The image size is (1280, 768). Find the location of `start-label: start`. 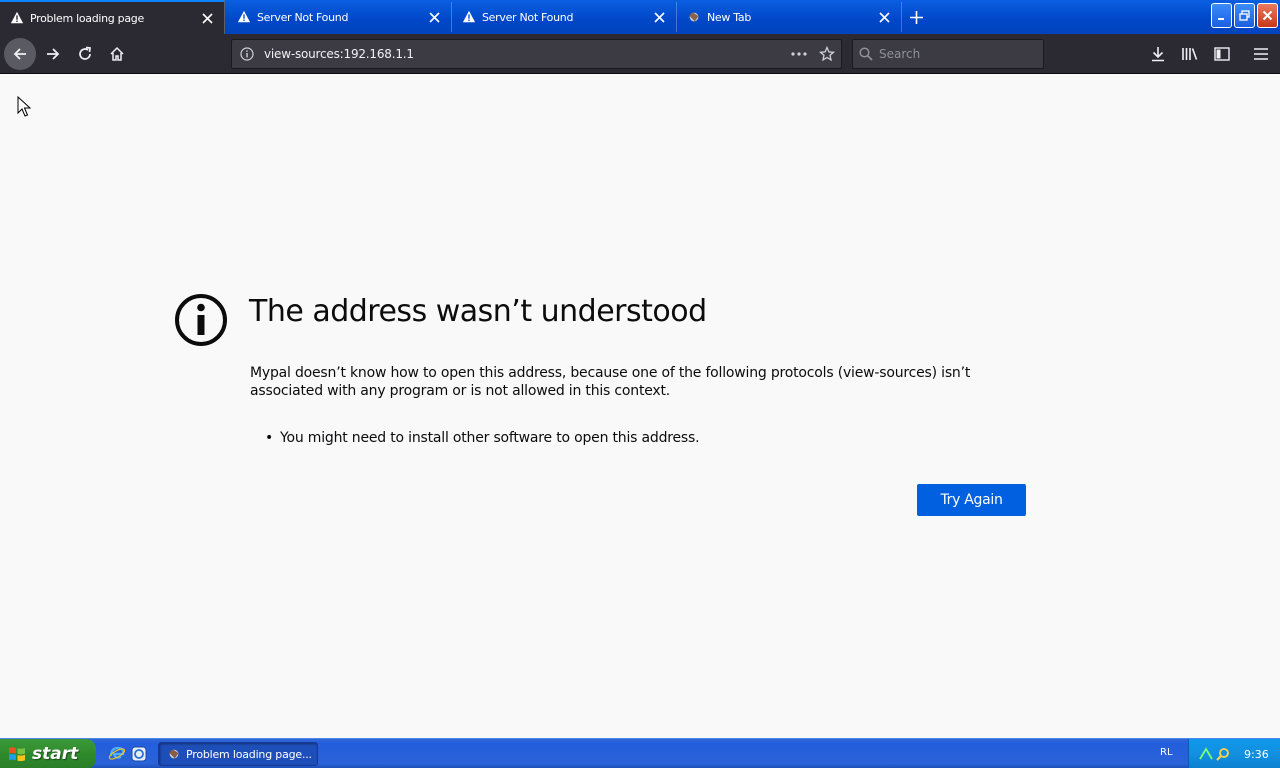

start-label: start is located at coordinates (55, 754).